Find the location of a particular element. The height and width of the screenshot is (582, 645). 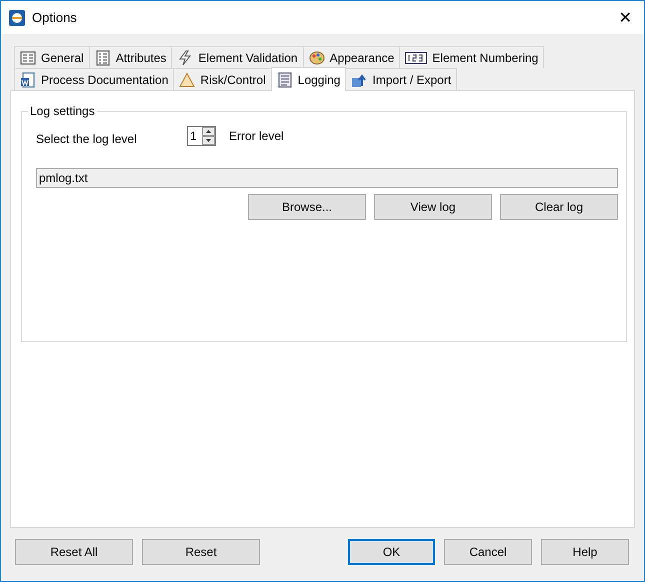

spinner-arrows-icon is located at coordinates (208, 136).